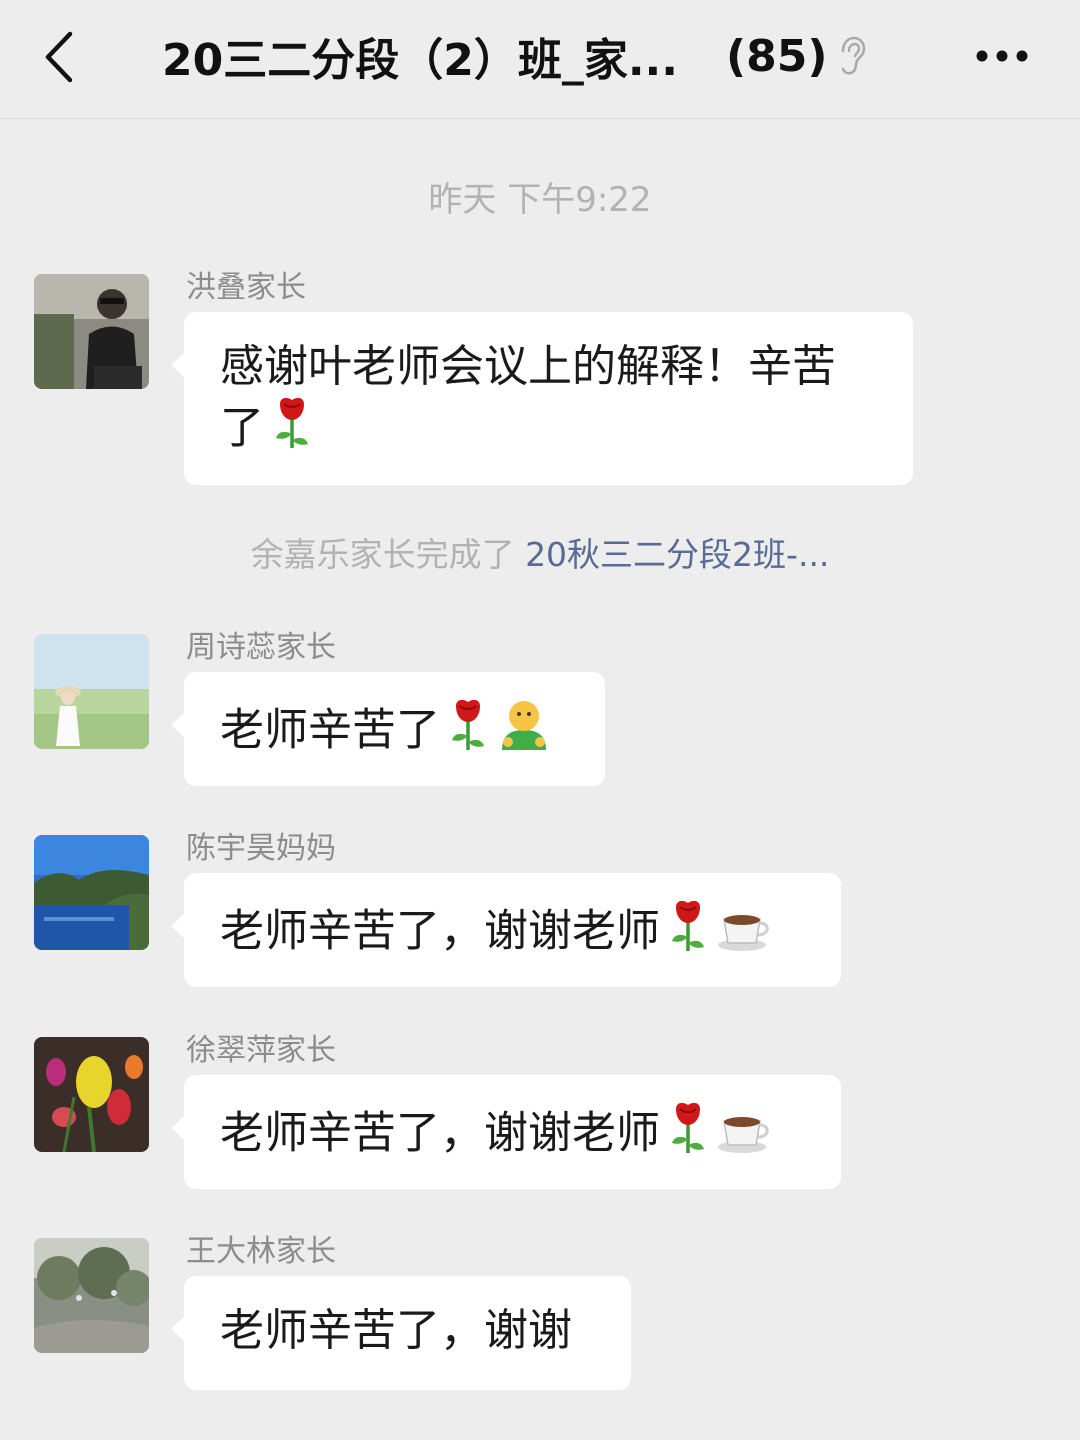 The width and height of the screenshot is (1080, 1440). Describe the element at coordinates (59, 57) in the screenshot. I see `back-arrow-icon` at that location.